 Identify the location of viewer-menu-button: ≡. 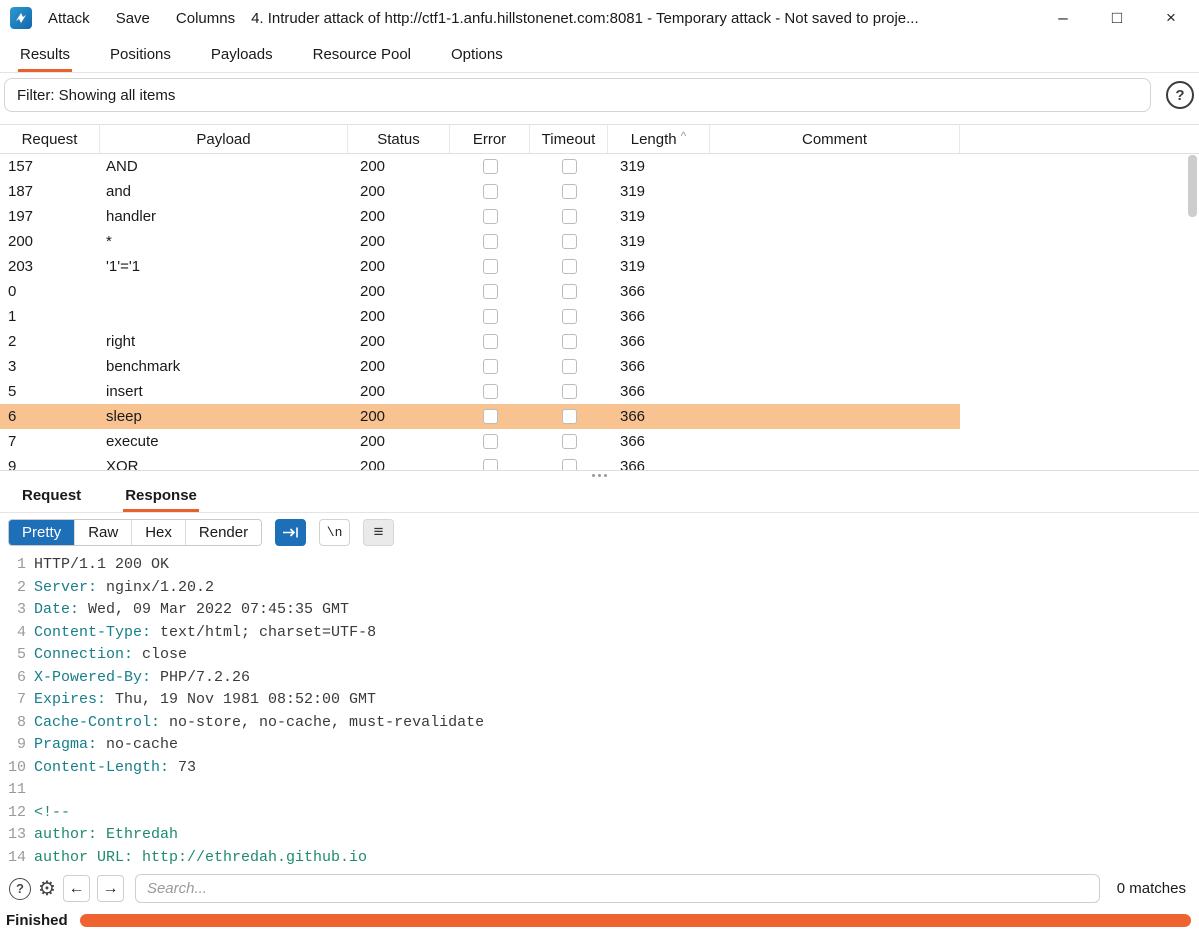
(379, 532).